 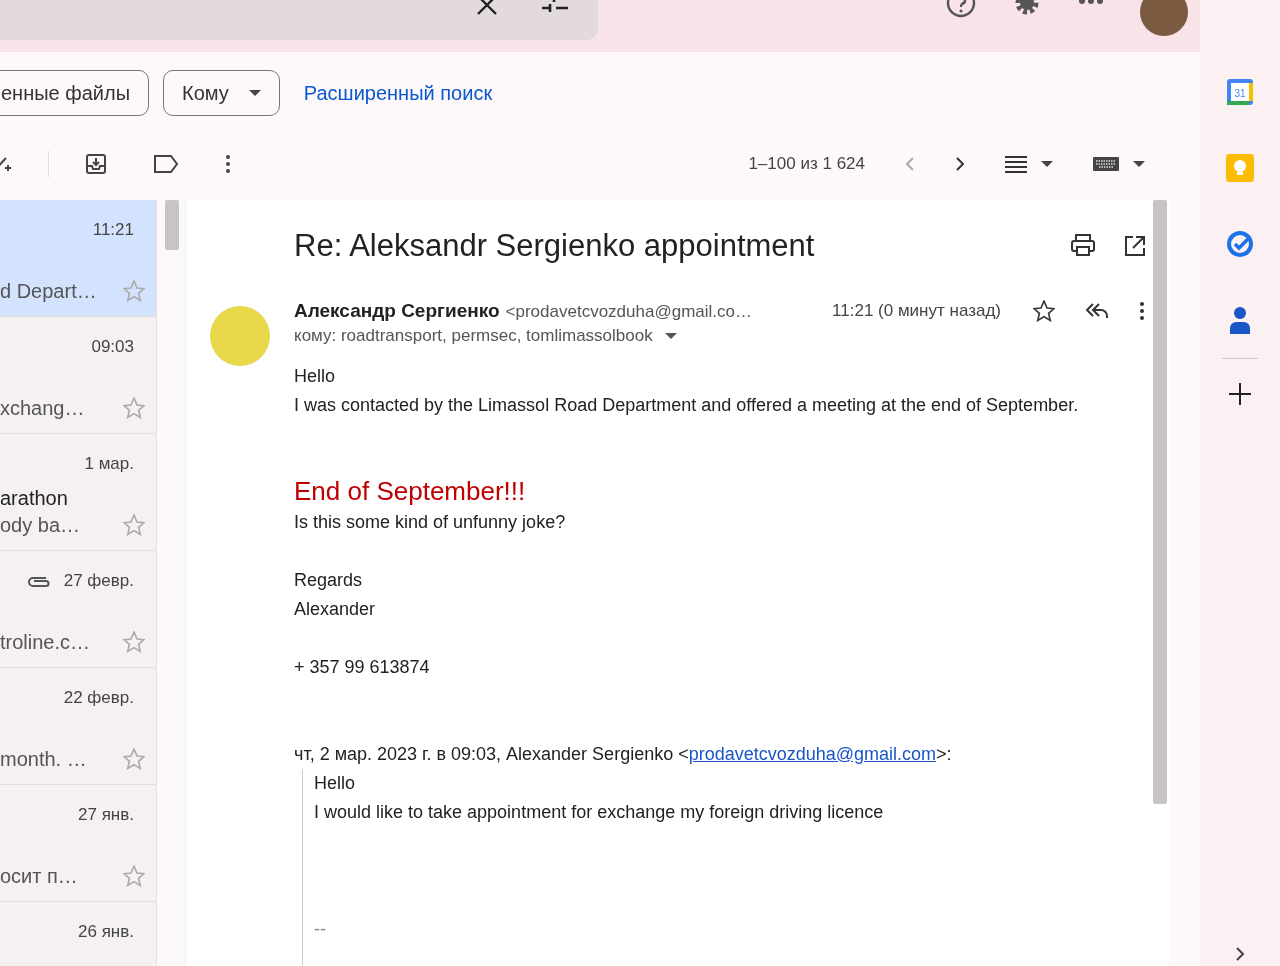 I want to click on calendar-icon: 31, so click(x=1240, y=92).